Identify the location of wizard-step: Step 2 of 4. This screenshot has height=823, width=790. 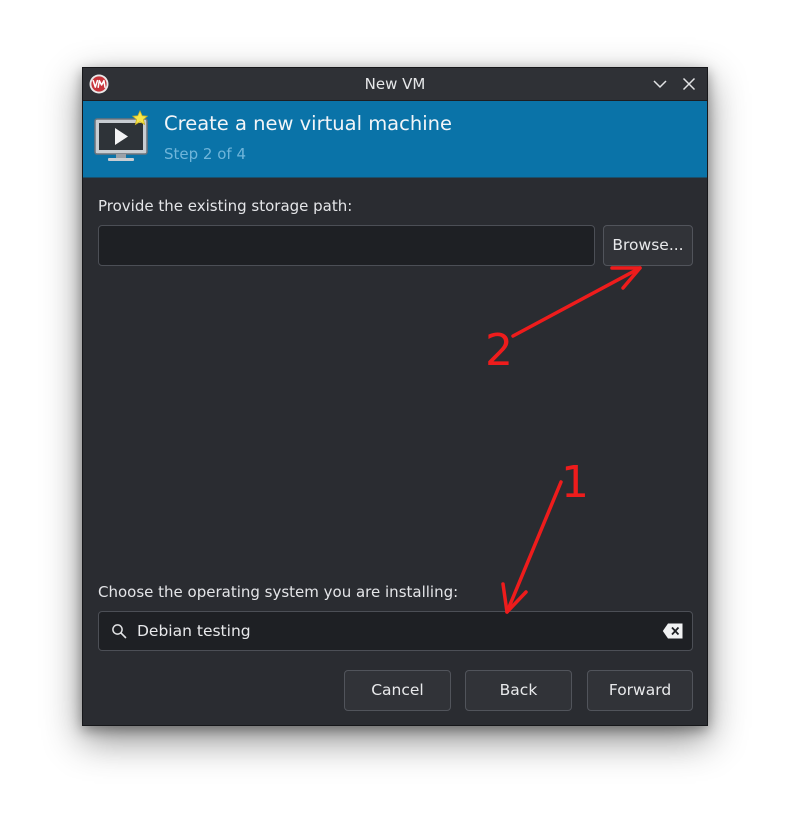
(205, 154).